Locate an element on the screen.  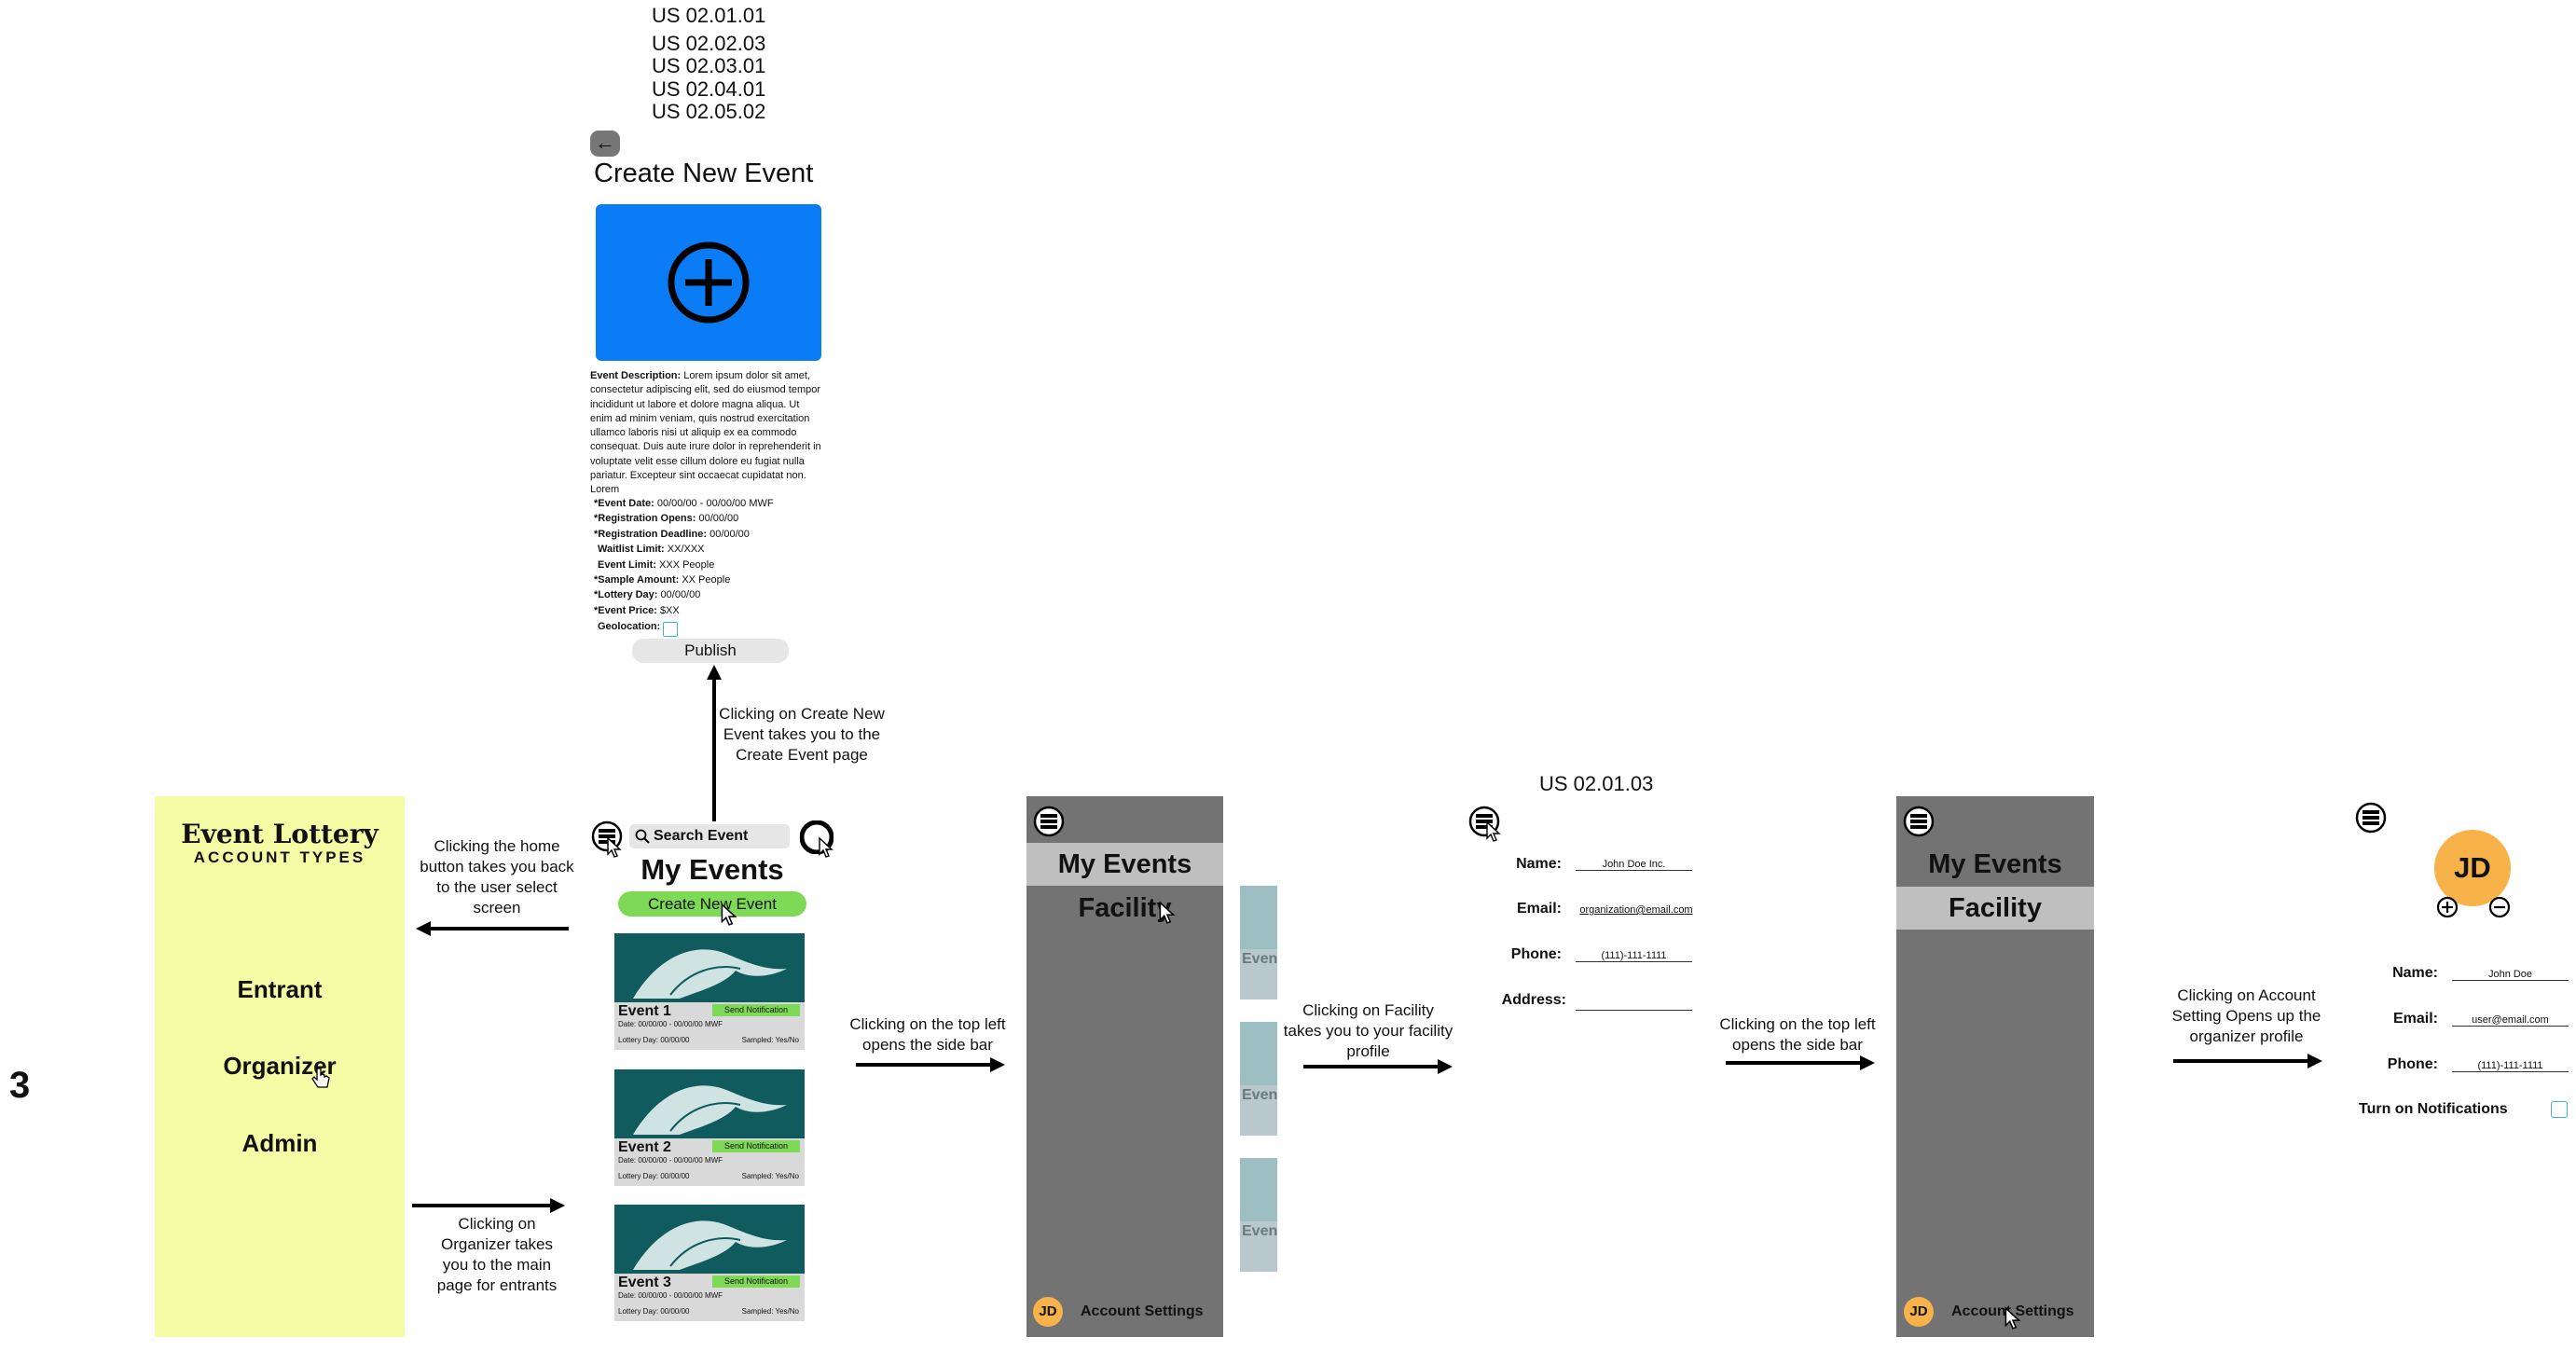
geolocation-checkbox is located at coordinates (670, 629).